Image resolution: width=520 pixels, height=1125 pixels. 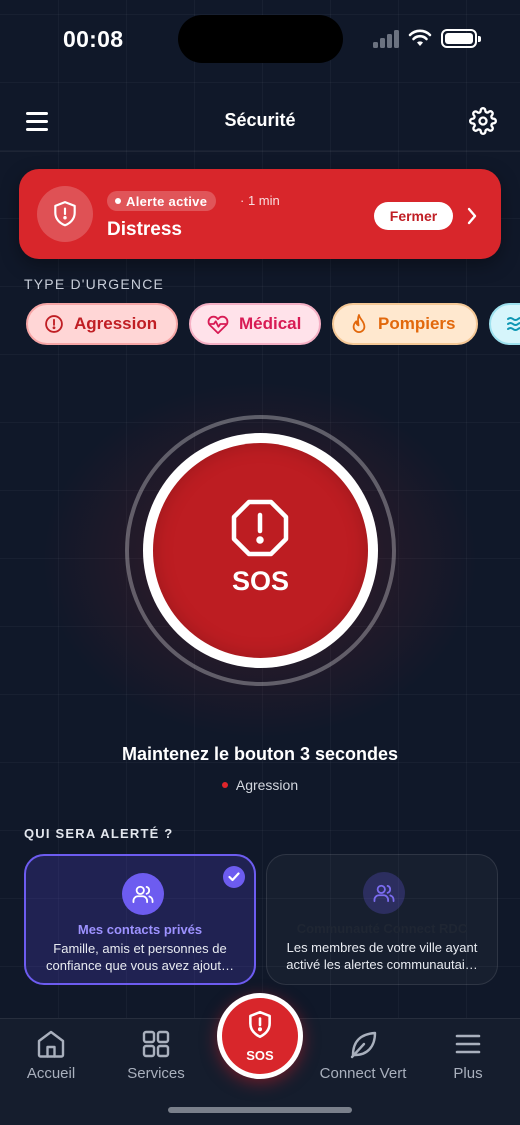 I want to click on status-bar: 00:08, so click(x=260, y=40).